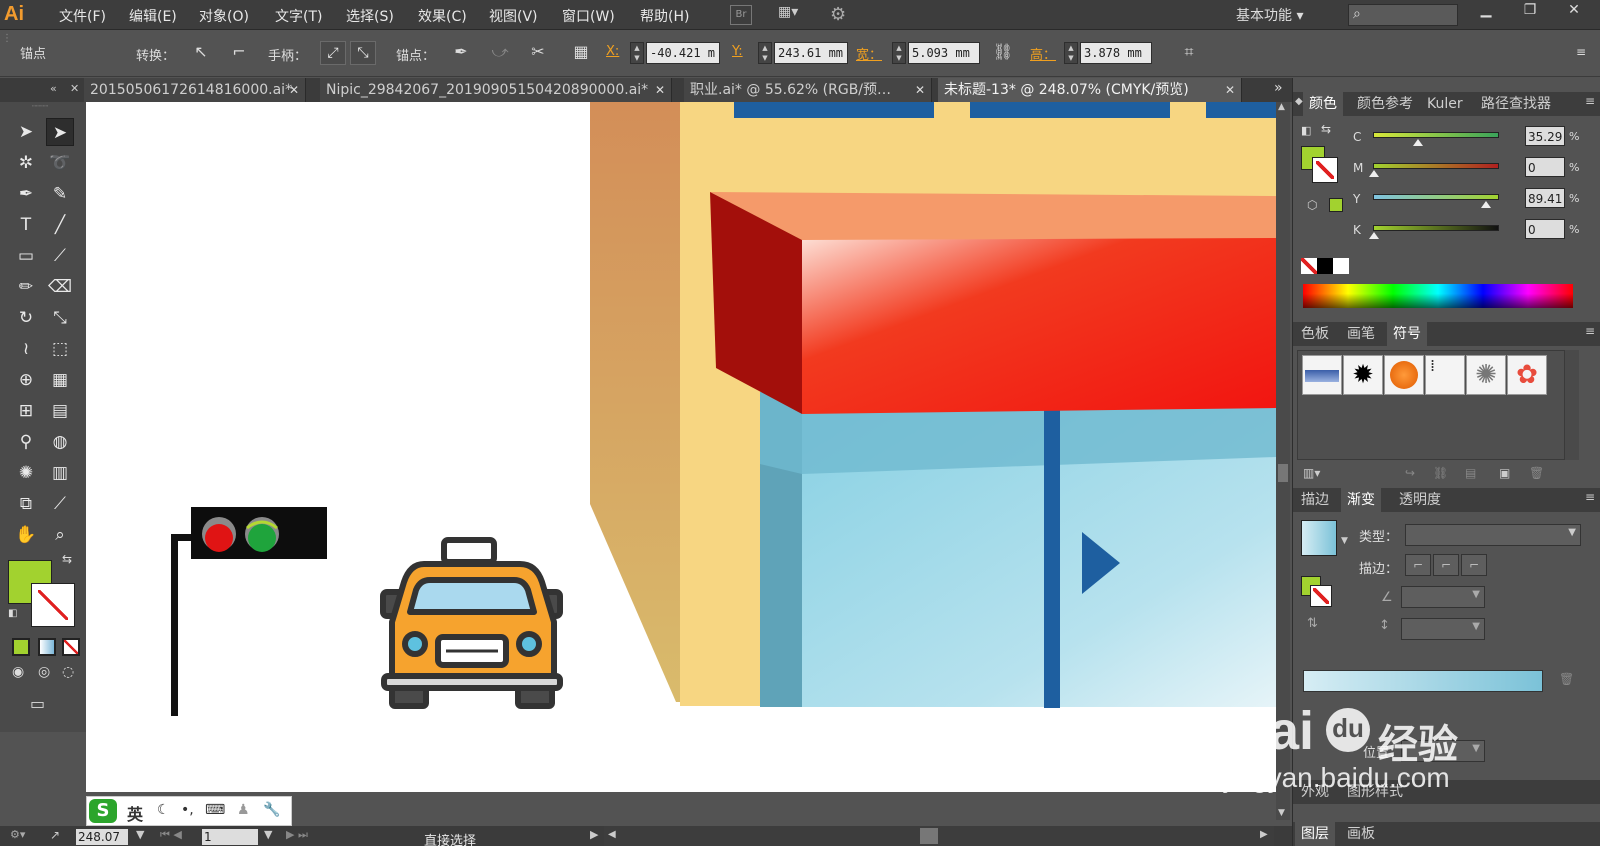 This screenshot has width=1600, height=846. I want to click on tab-brushes: 画笔, so click(1361, 334).